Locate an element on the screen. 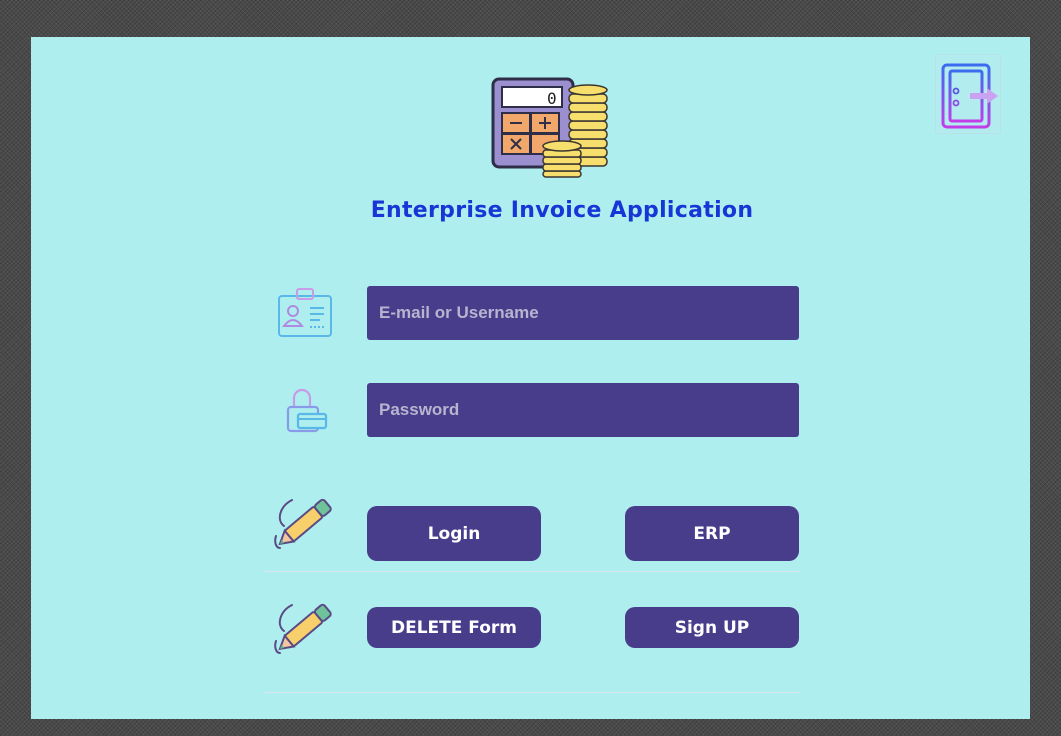 The height and width of the screenshot is (736, 1061). username-input is located at coordinates (583, 313).